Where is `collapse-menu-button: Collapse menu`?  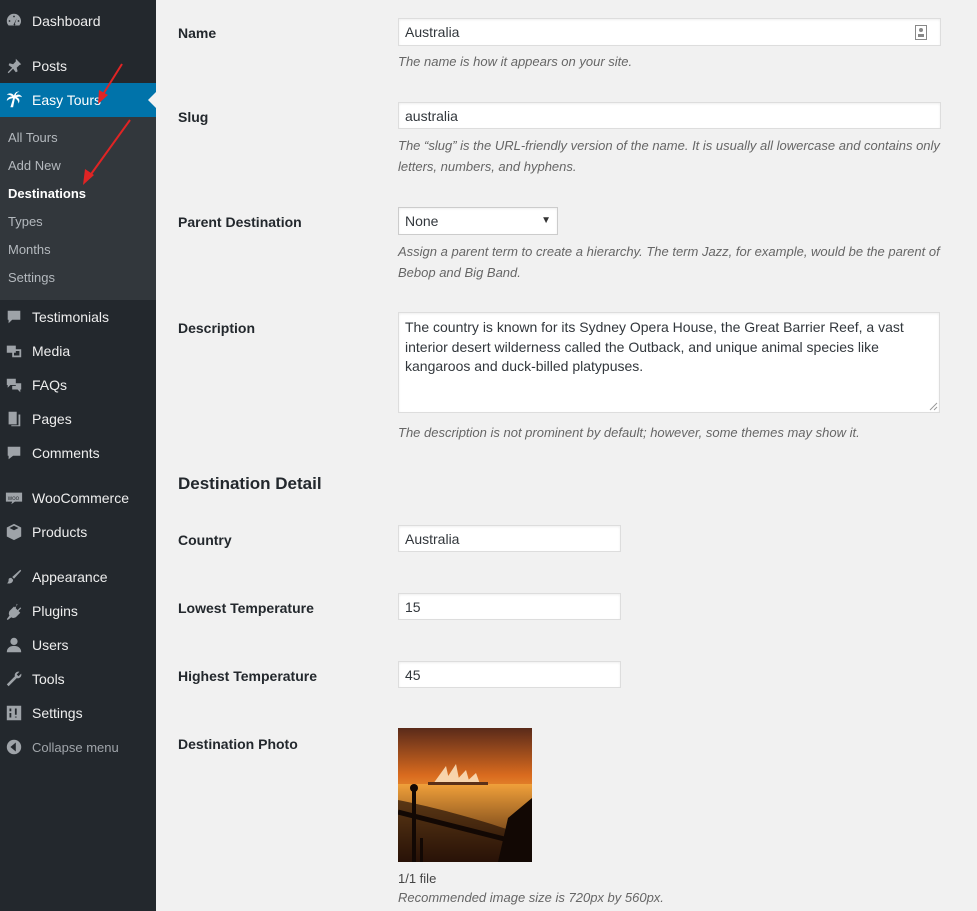
collapse-menu-button: Collapse menu is located at coordinates (78, 747).